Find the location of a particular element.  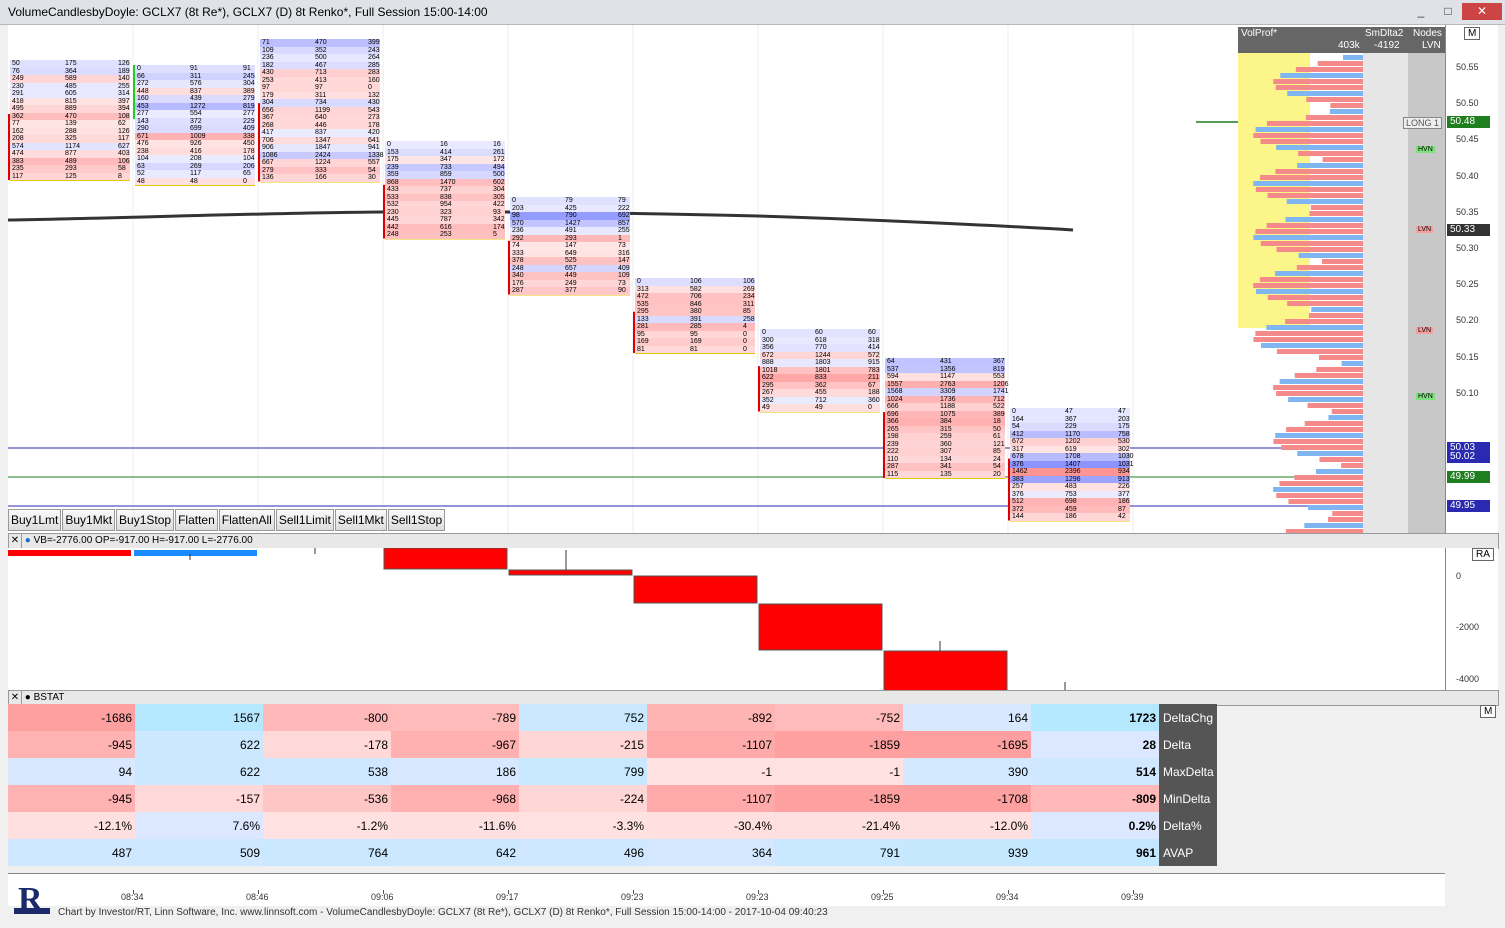

close-button: ✕ is located at coordinates (1482, 11).